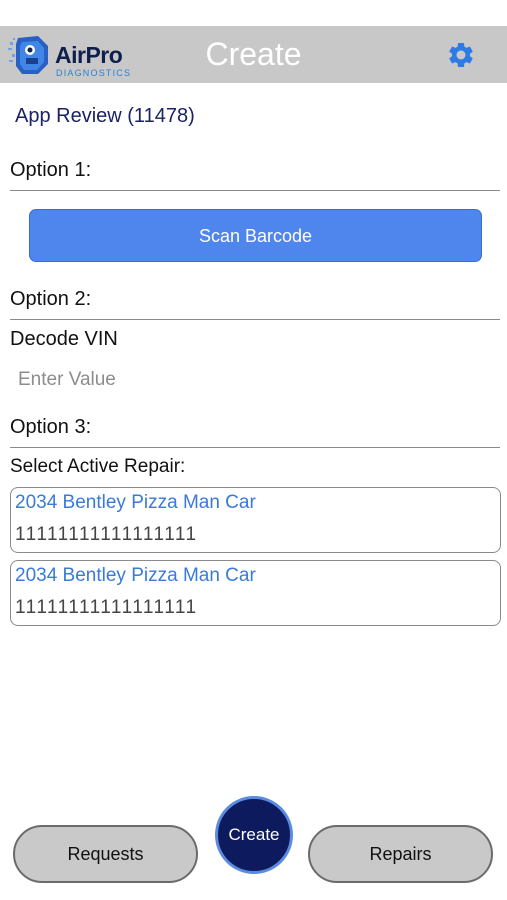 The width and height of the screenshot is (507, 900). Describe the element at coordinates (461, 55) in the screenshot. I see `gear-icon` at that location.